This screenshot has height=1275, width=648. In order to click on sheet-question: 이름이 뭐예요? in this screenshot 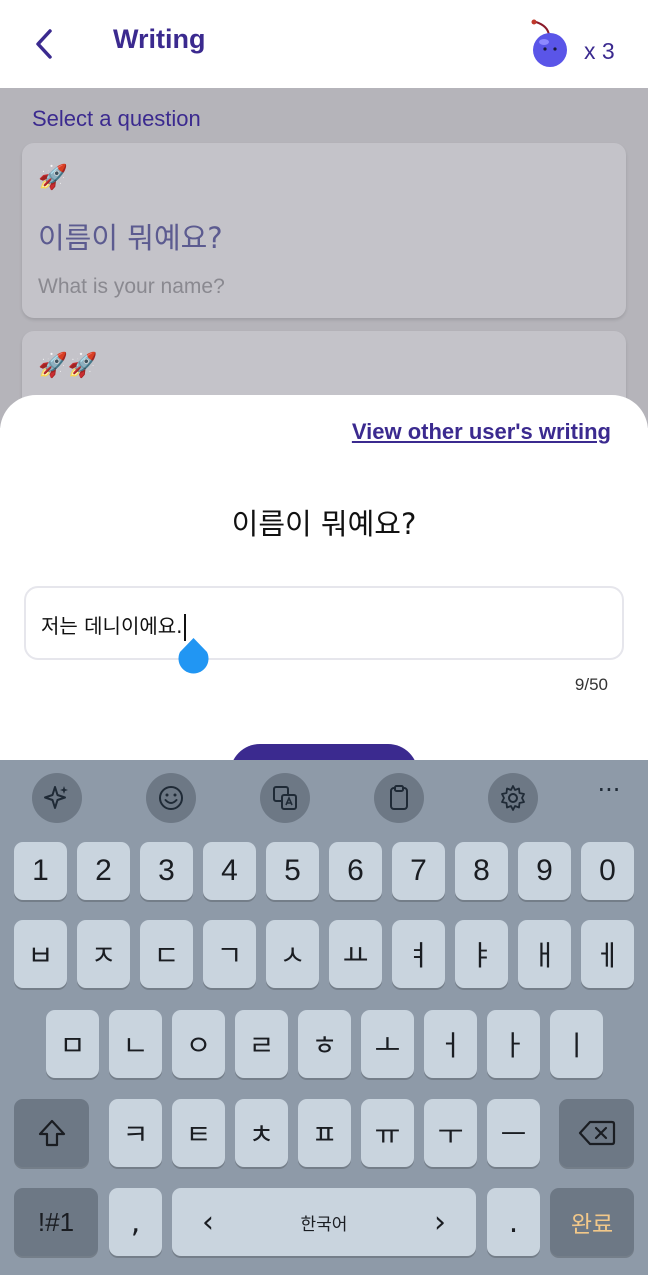, I will do `click(324, 524)`.